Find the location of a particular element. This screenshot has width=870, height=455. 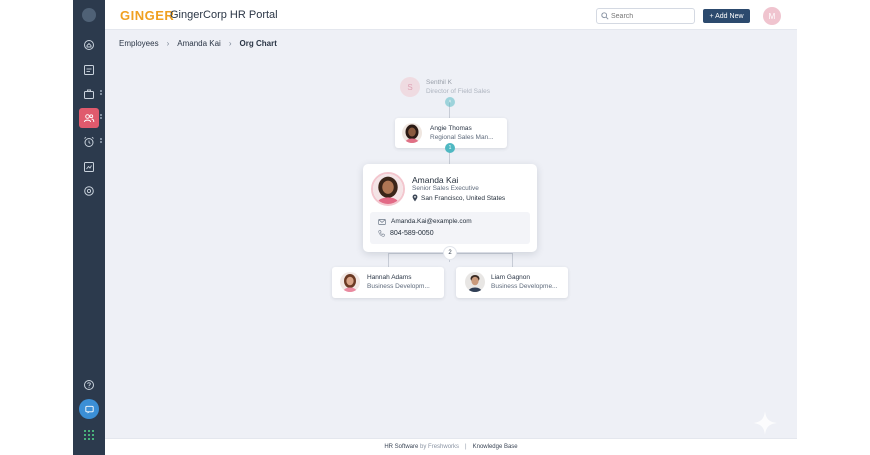

help-icon is located at coordinates (89, 385).